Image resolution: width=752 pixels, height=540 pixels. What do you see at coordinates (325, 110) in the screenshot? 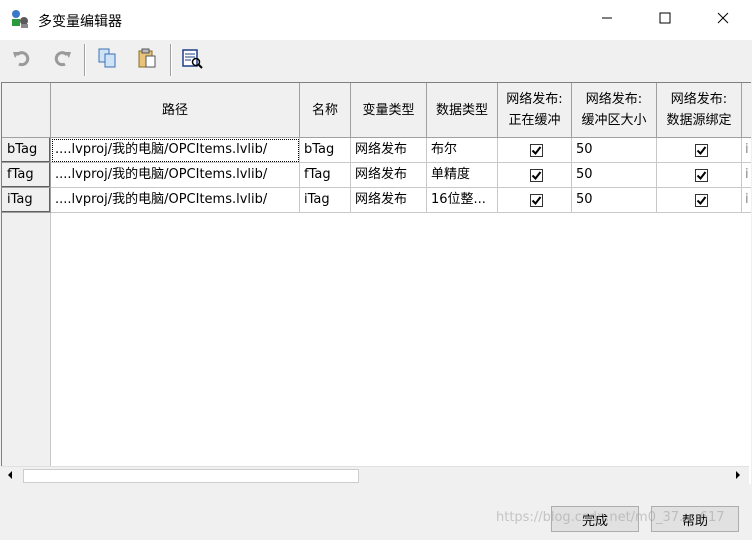
I see `column-header-name: 名称` at bounding box center [325, 110].